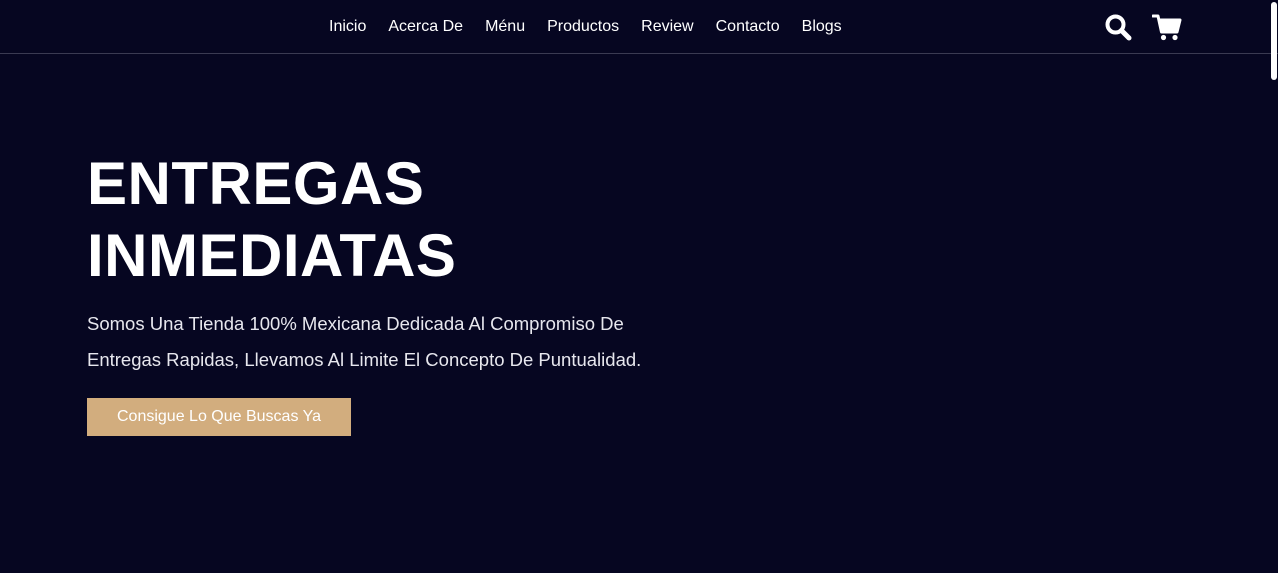  Describe the element at coordinates (822, 27) in the screenshot. I see `nav-item-blogs: Blogs` at that location.